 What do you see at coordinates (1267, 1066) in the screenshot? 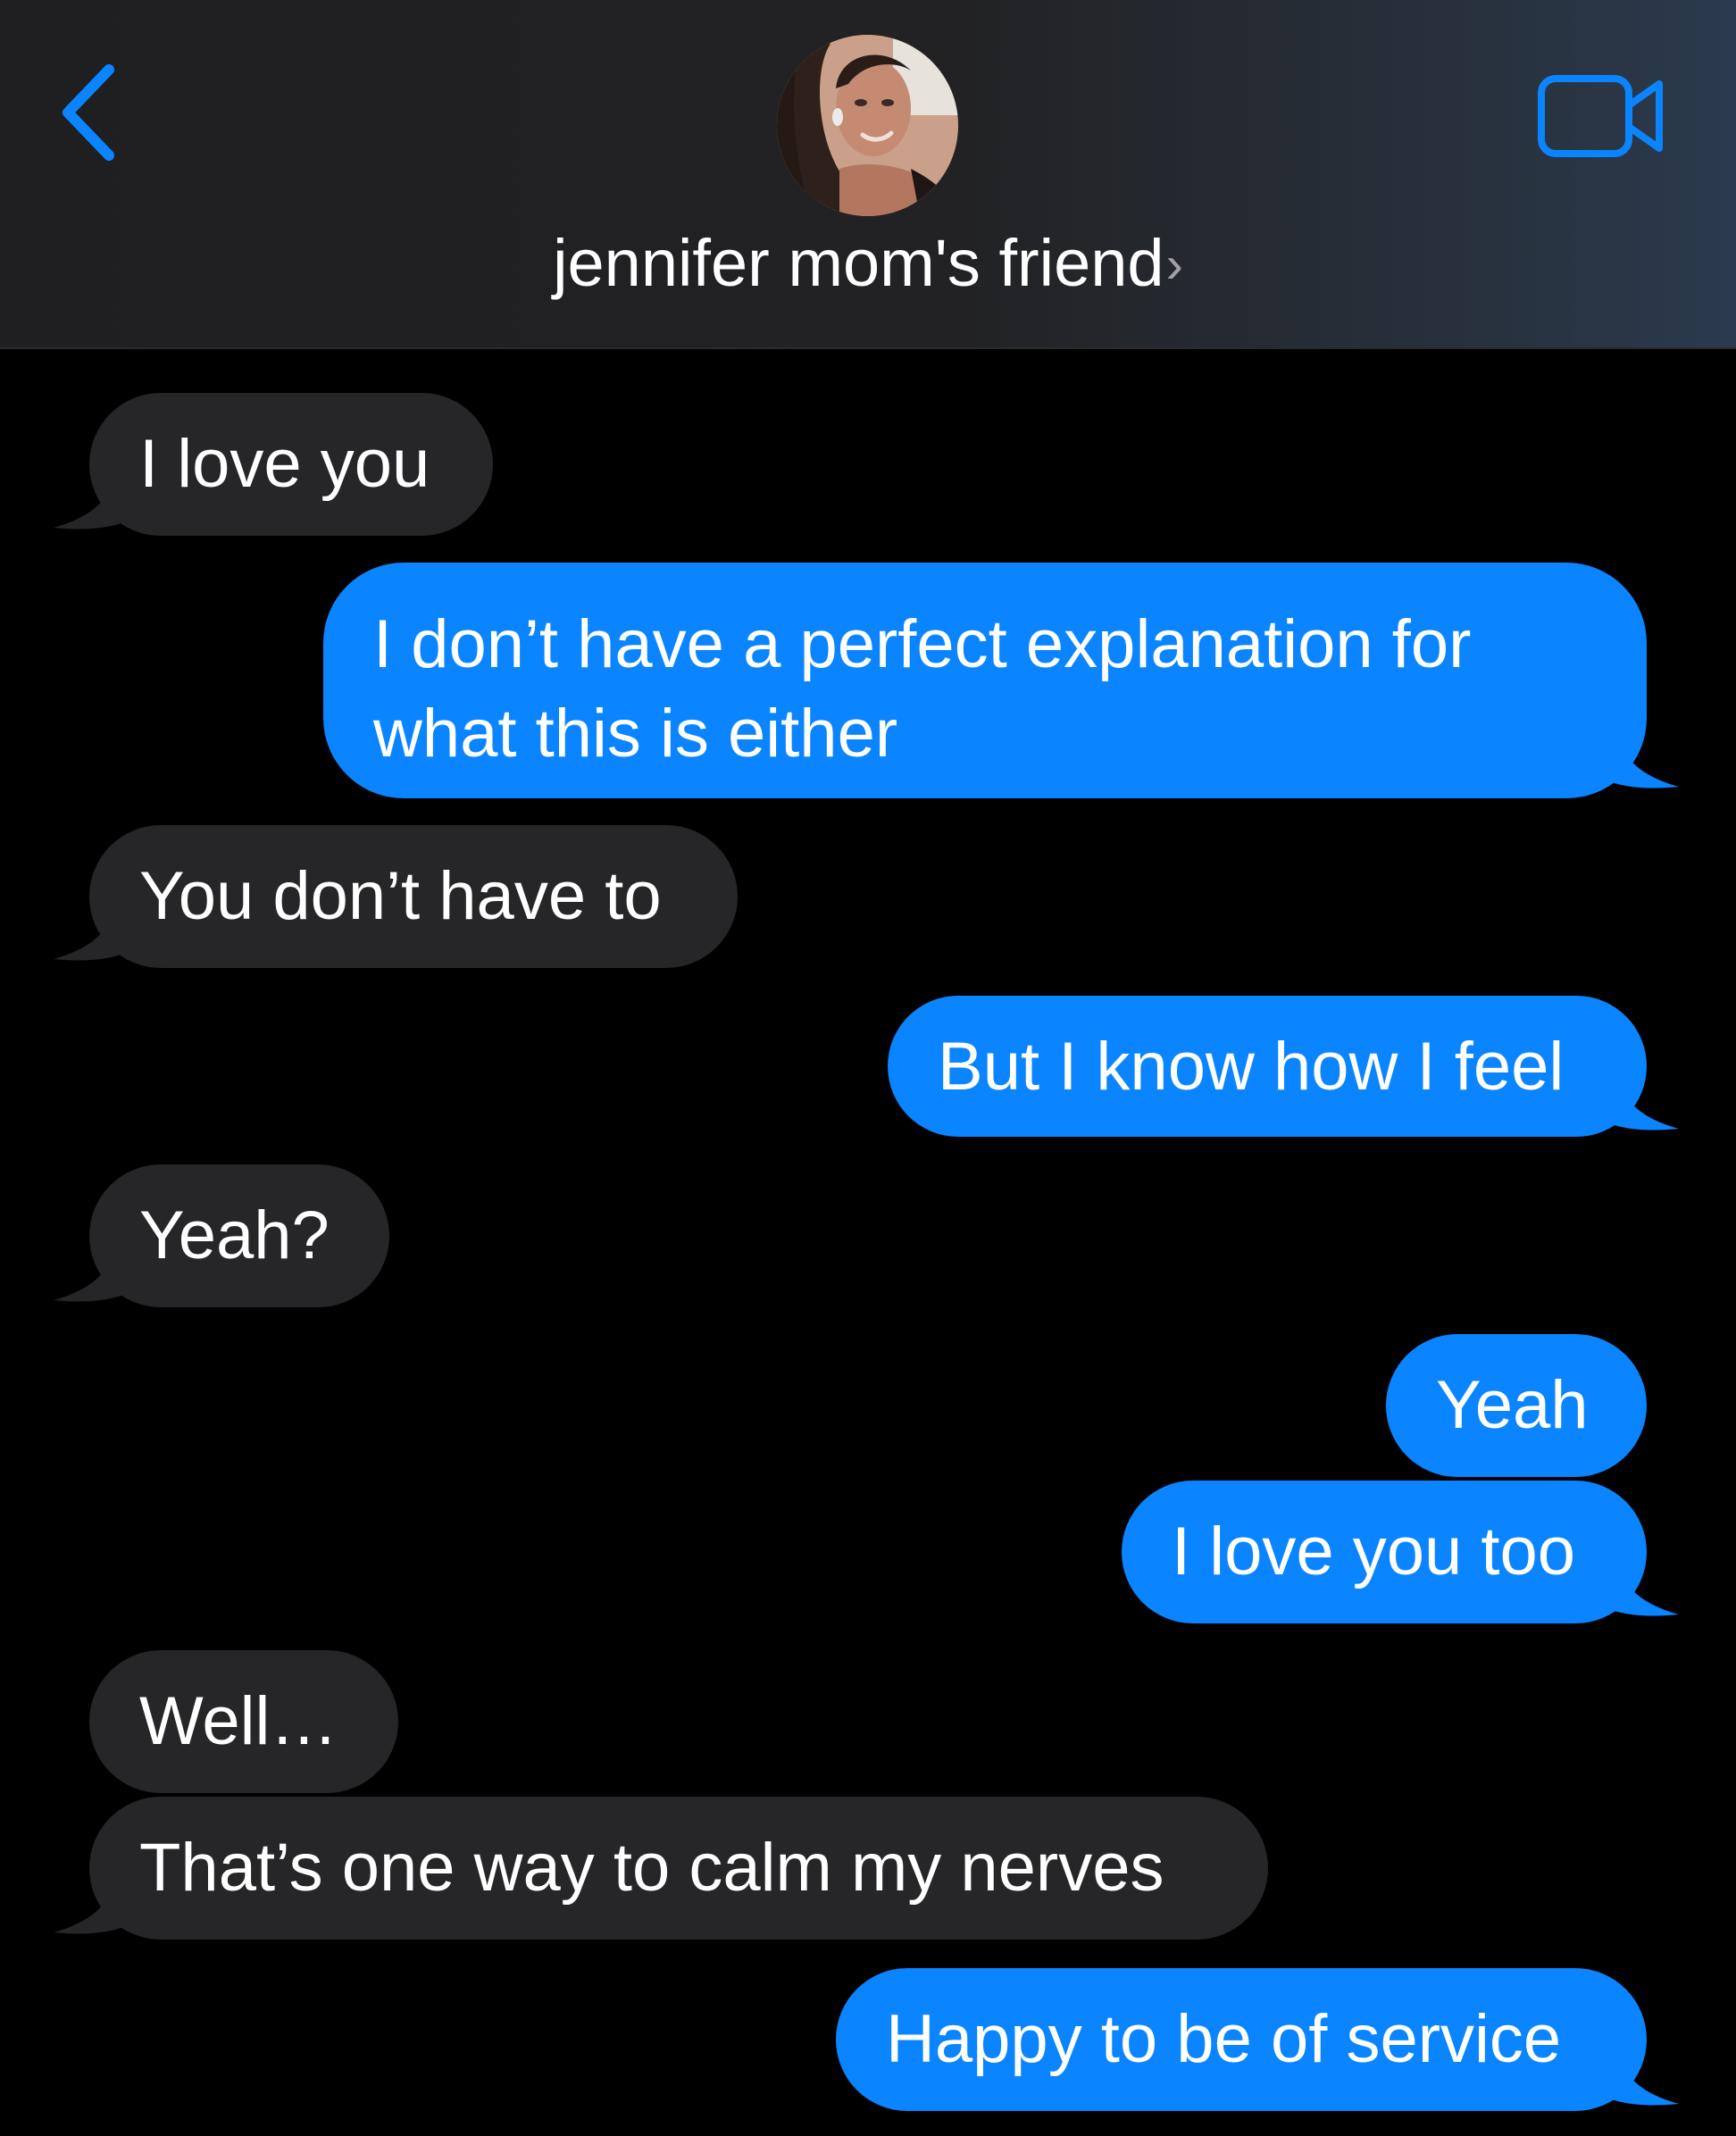
I see `outgoing-message: But I know how I feel` at bounding box center [1267, 1066].